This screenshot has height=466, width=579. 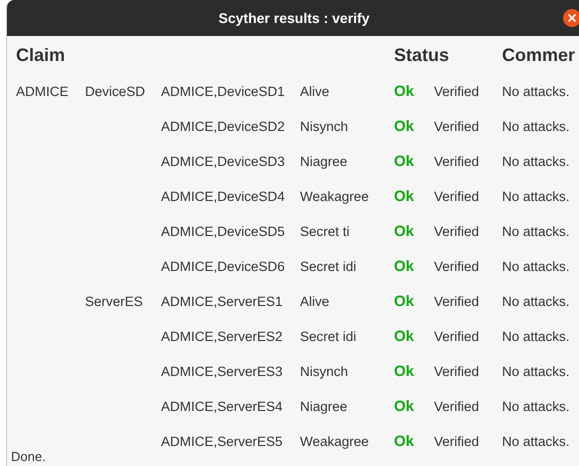 What do you see at coordinates (223, 126) in the screenshot?
I see `table-cell: ADMICE,DeviceSD2` at bounding box center [223, 126].